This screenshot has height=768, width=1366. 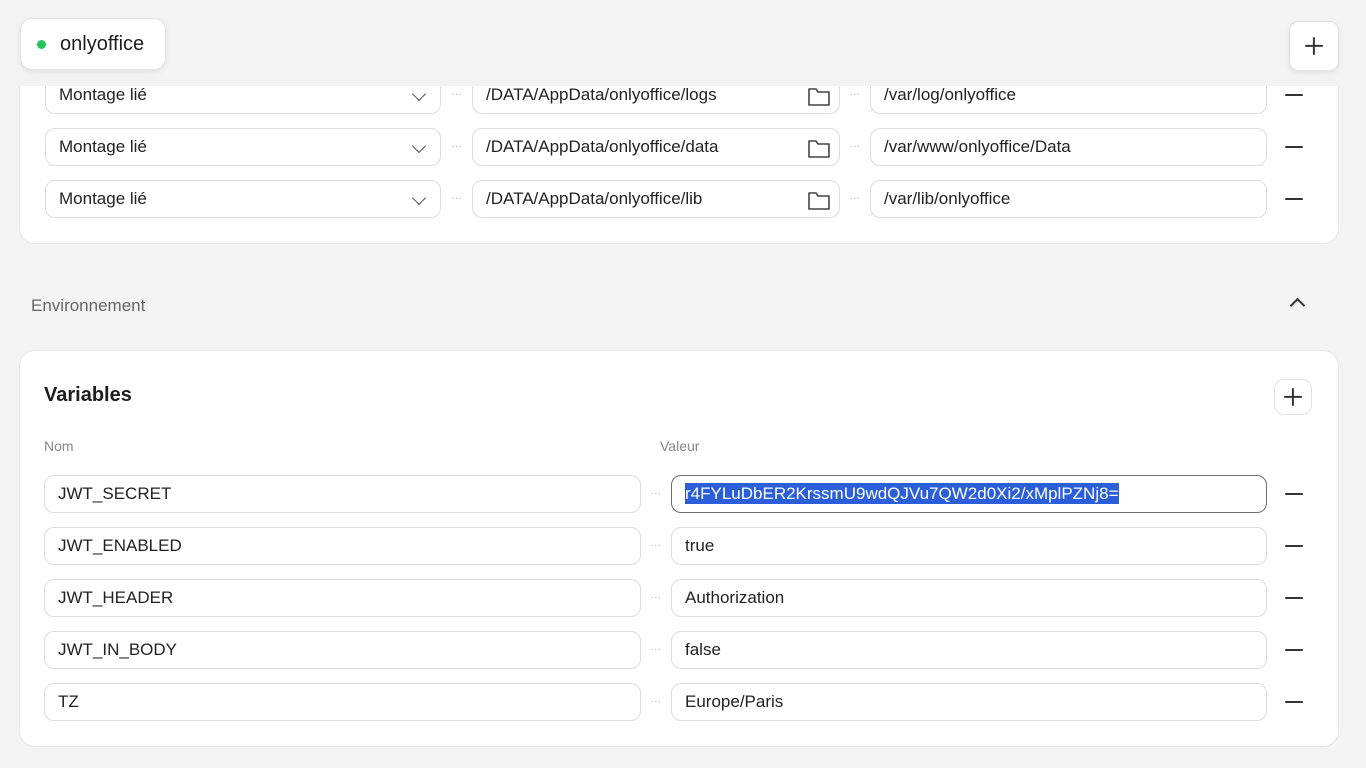 What do you see at coordinates (680, 446) in the screenshot?
I see `column-header-value: Valeur` at bounding box center [680, 446].